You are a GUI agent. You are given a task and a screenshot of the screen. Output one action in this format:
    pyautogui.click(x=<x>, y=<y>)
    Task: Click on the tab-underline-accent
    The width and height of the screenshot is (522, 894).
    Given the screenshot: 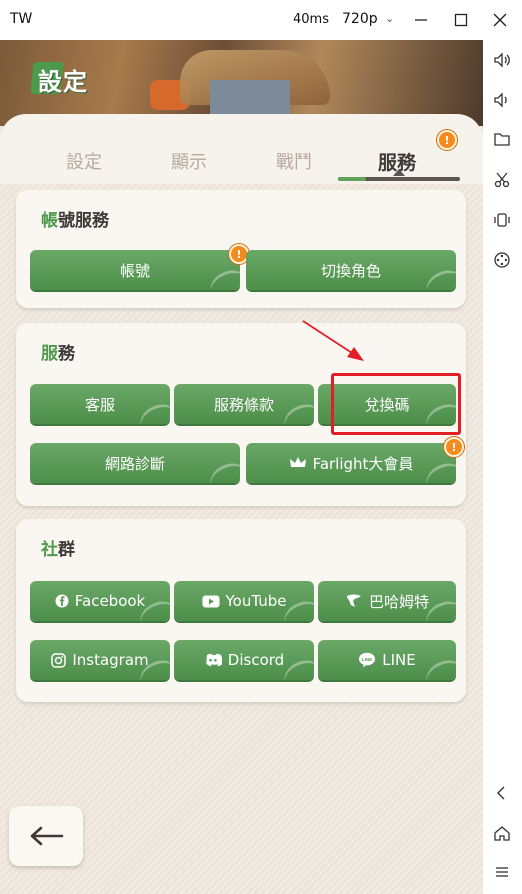 What is the action you would take?
    pyautogui.click(x=352, y=179)
    